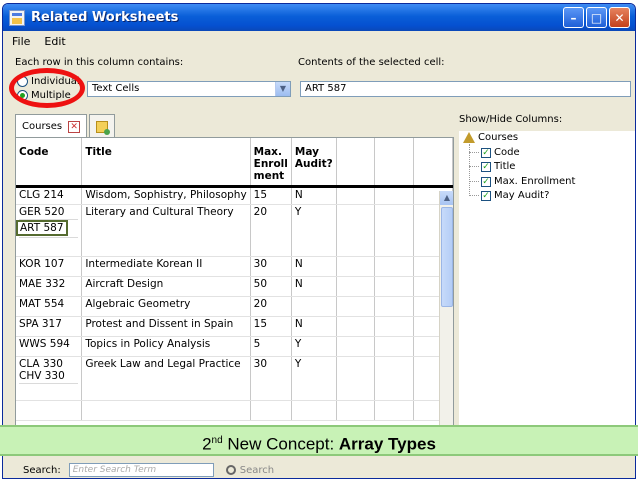 The width and height of the screenshot is (638, 479). What do you see at coordinates (166, 286) in the screenshot?
I see `cell-title: Aircraft Design` at bounding box center [166, 286].